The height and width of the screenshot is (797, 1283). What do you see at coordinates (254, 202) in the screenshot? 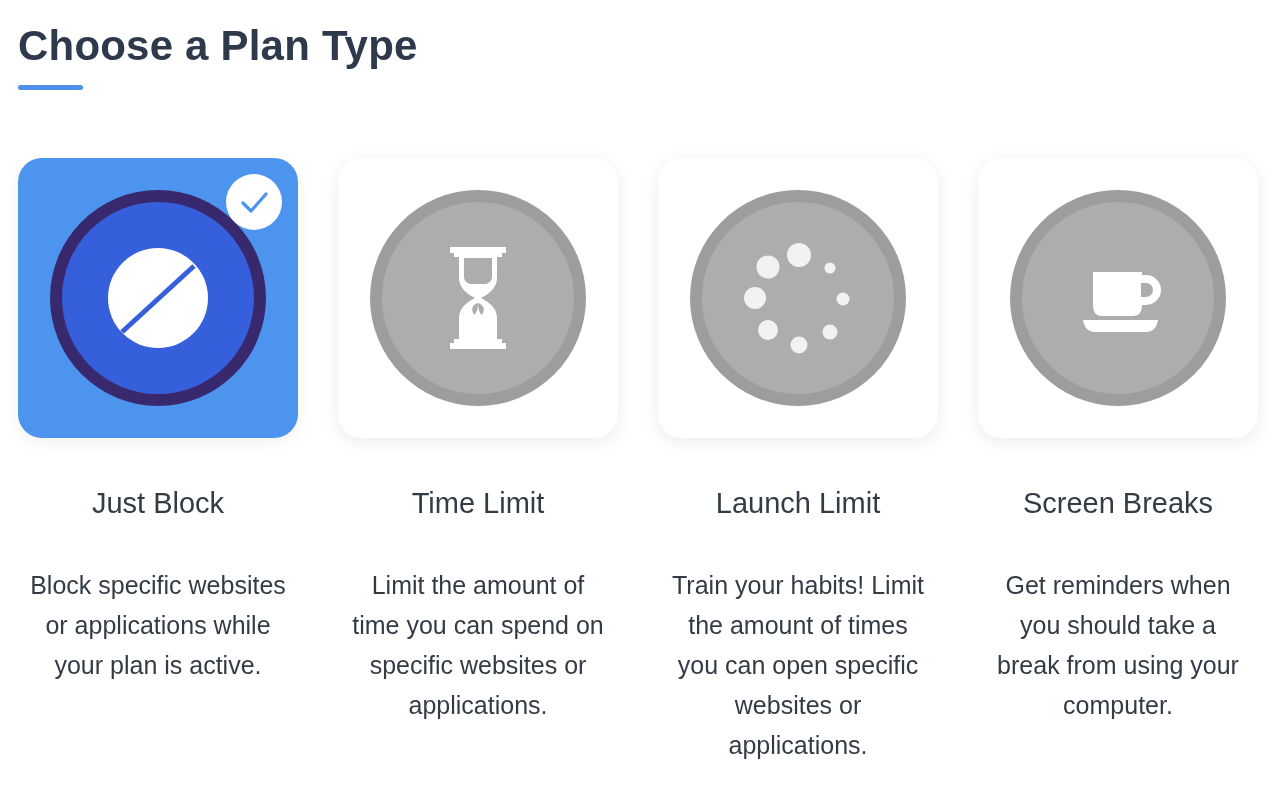
I see `check-icon` at bounding box center [254, 202].